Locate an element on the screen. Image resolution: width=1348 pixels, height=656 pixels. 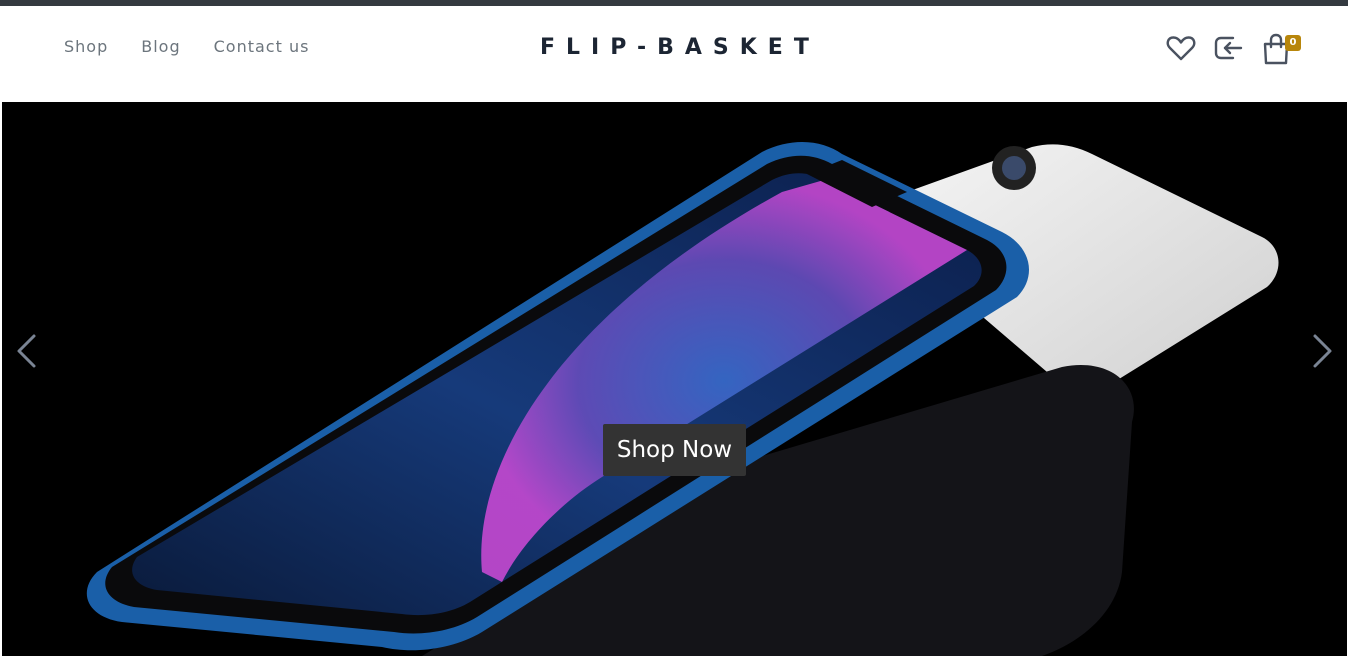
chevron-left-icon is located at coordinates (26, 353).